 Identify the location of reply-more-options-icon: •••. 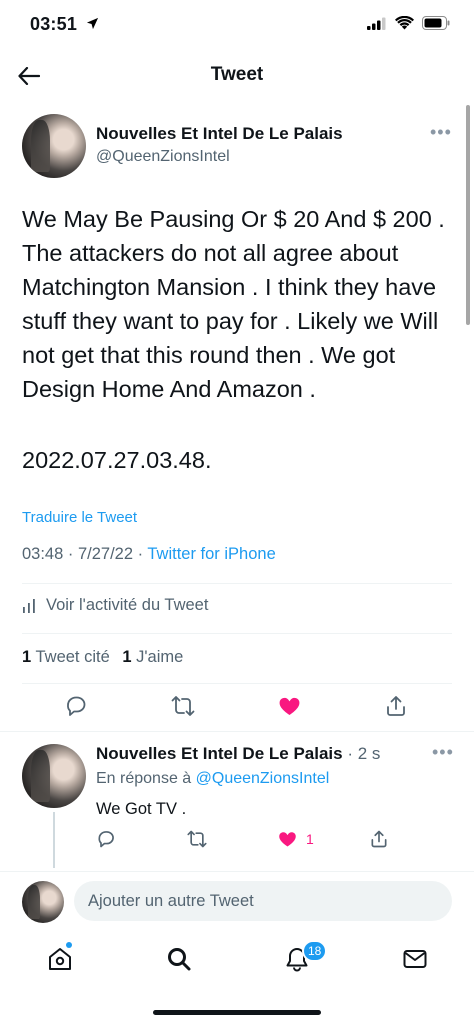
(443, 752).